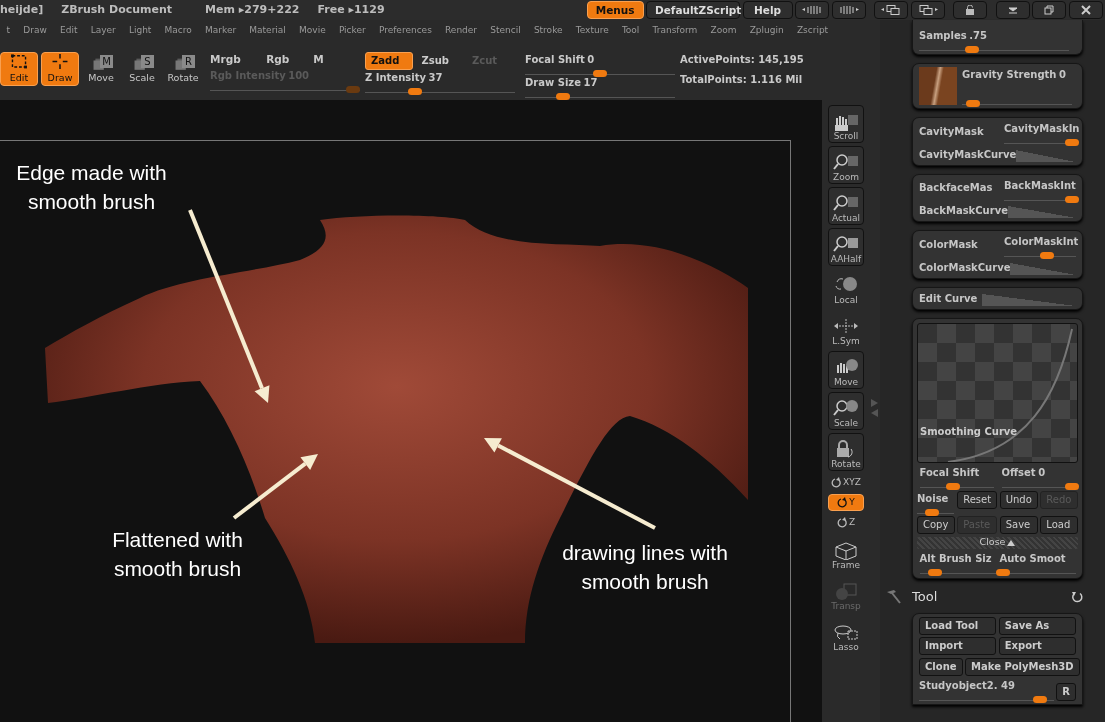 This screenshot has height=722, width=1105. What do you see at coordinates (630, 31) in the screenshot?
I see `menu-item: Tool` at bounding box center [630, 31].